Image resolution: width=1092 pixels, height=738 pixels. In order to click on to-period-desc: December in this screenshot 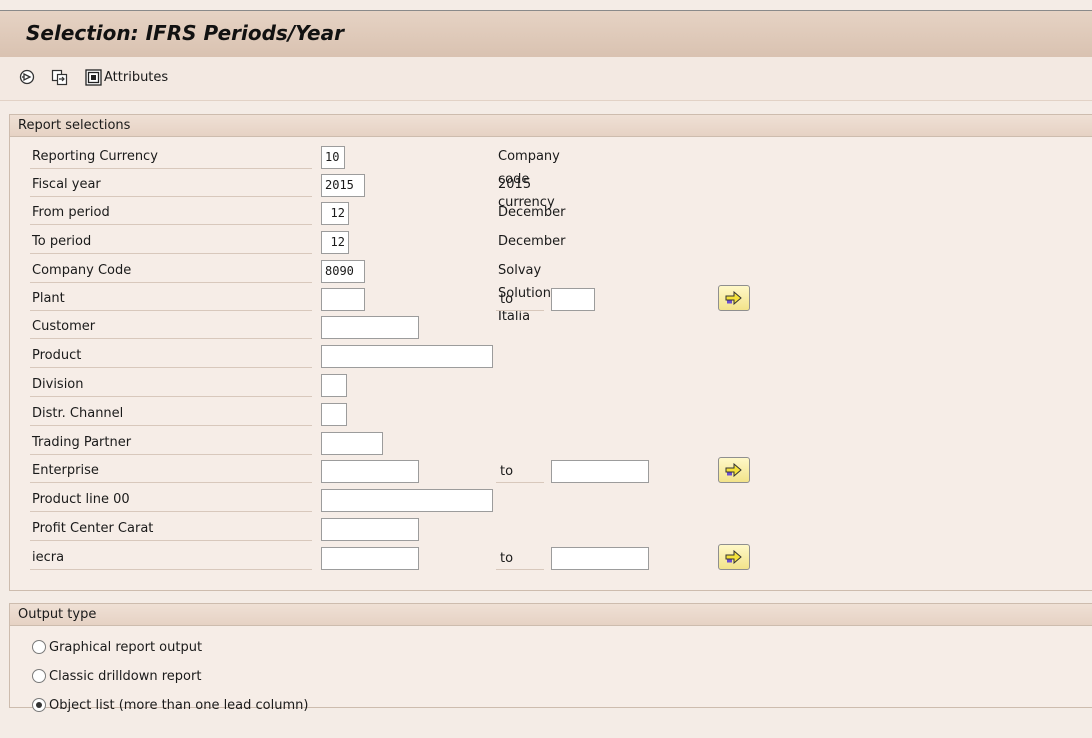, I will do `click(532, 241)`.